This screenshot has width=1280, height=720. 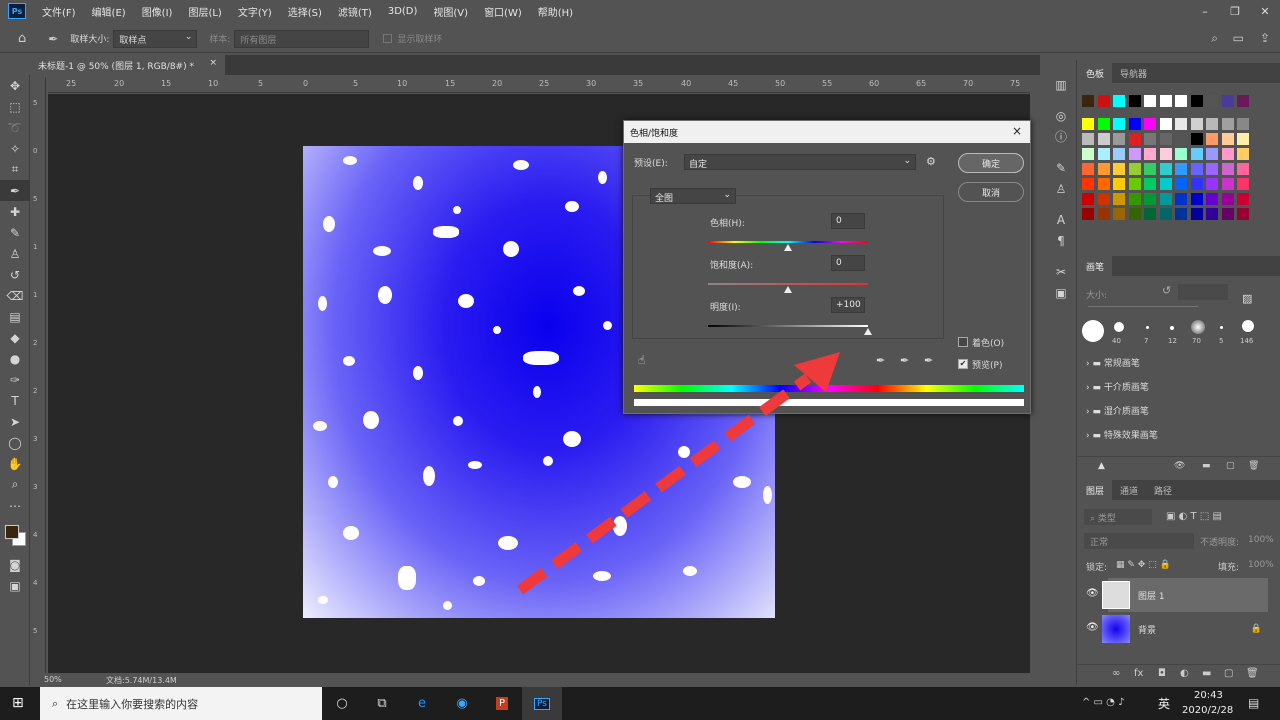 I want to click on tab-channels: 通道, so click(x=1129, y=490).